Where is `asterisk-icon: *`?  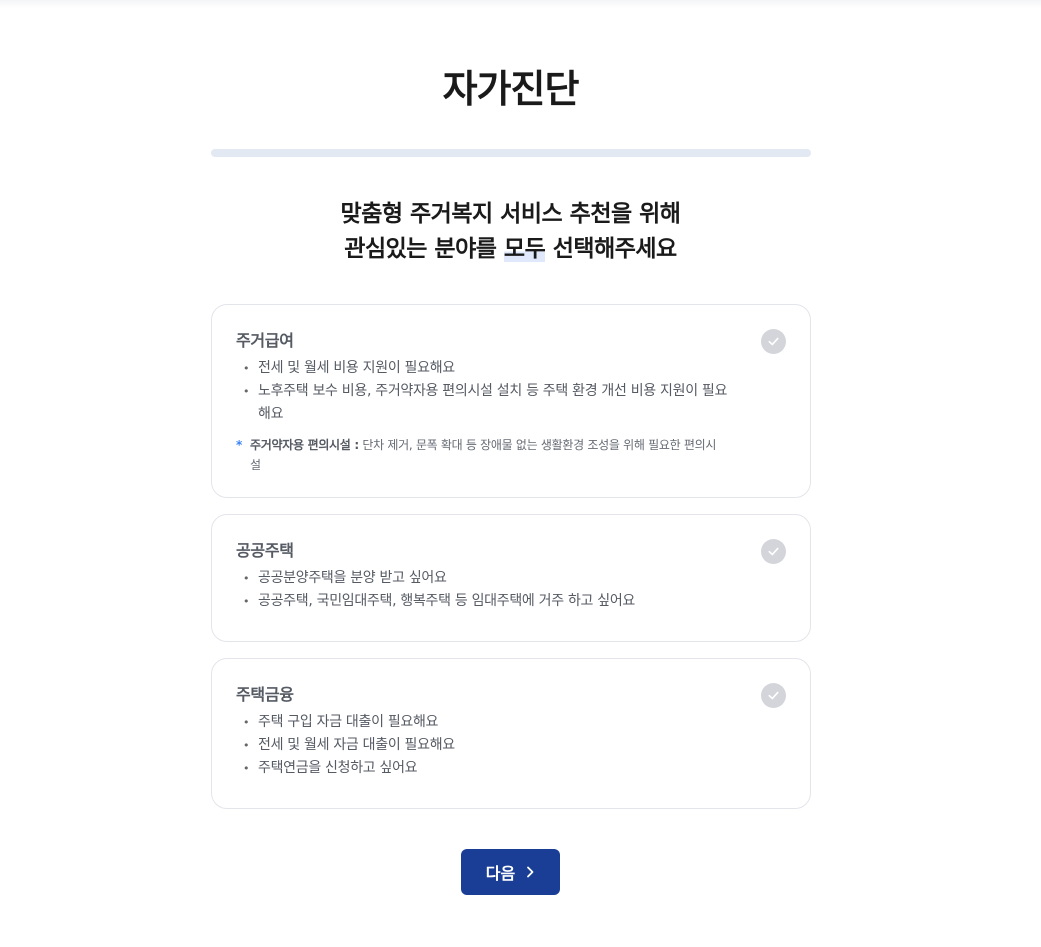 asterisk-icon: * is located at coordinates (239, 445).